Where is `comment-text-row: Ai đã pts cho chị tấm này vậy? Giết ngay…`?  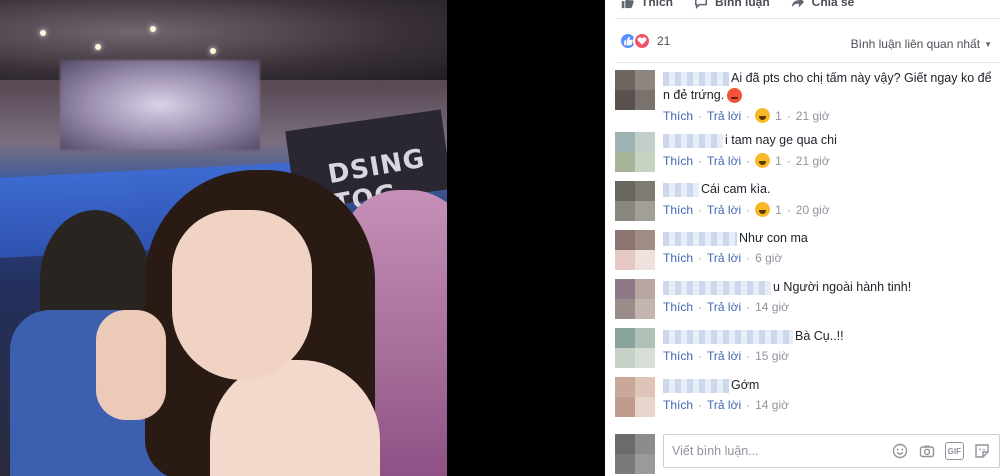 comment-text-row: Ai đã pts cho chị tấm này vậy? Giết ngay… is located at coordinates (831, 87).